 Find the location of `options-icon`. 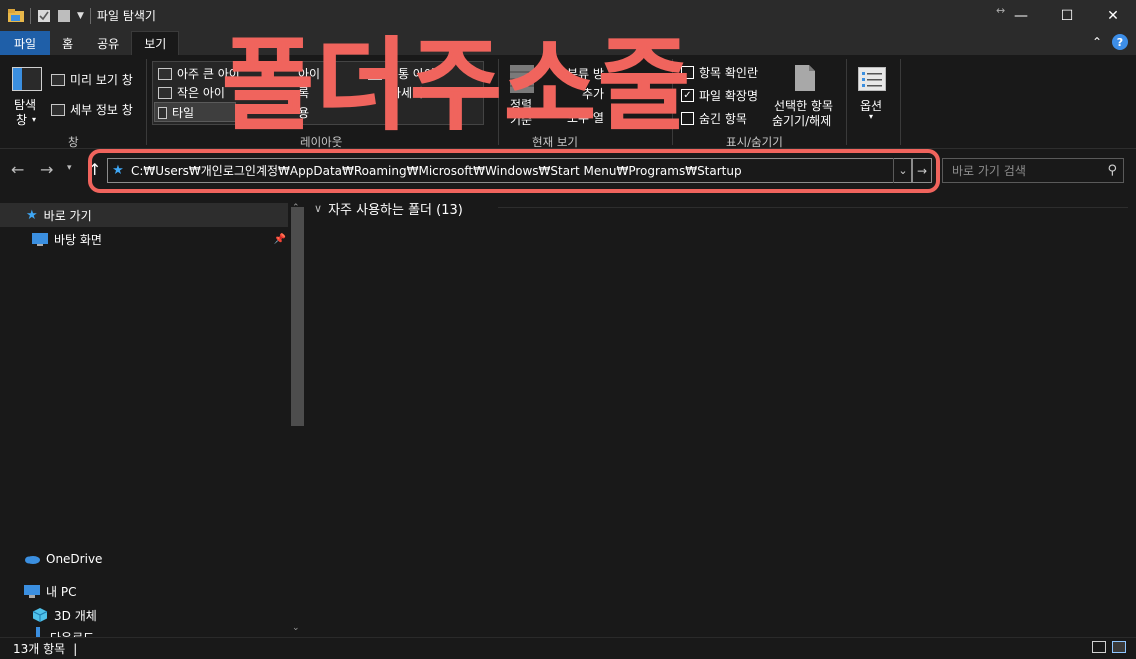

options-icon is located at coordinates (872, 79).